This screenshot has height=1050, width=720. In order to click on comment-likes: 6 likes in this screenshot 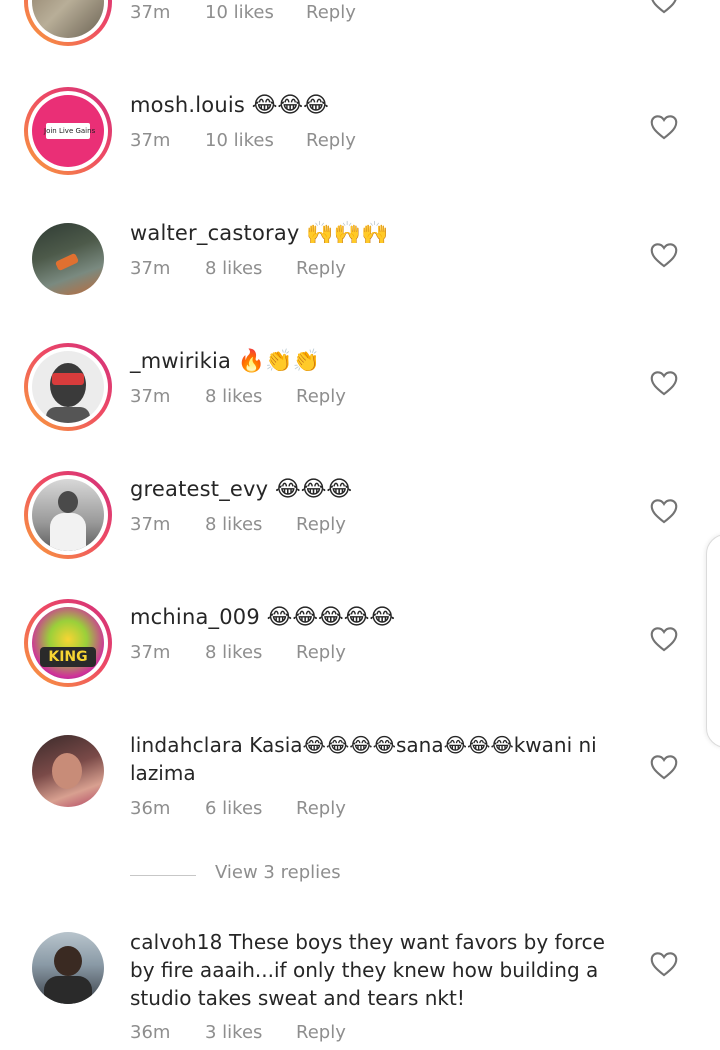, I will do `click(233, 808)`.